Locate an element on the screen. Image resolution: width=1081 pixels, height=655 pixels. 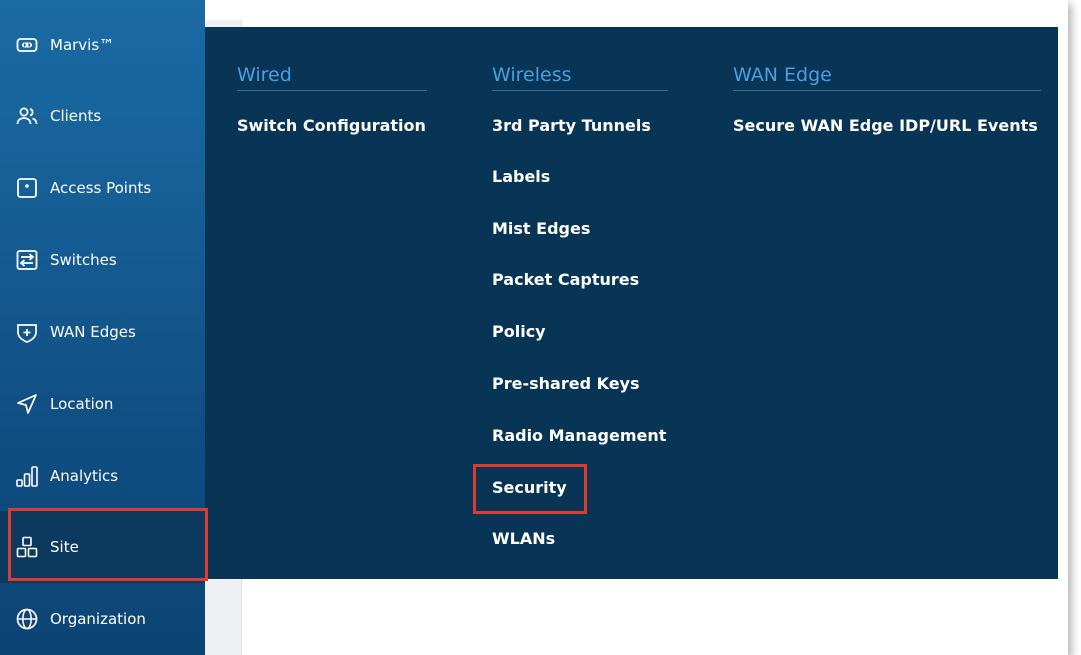
globe-icon is located at coordinates (27, 619).